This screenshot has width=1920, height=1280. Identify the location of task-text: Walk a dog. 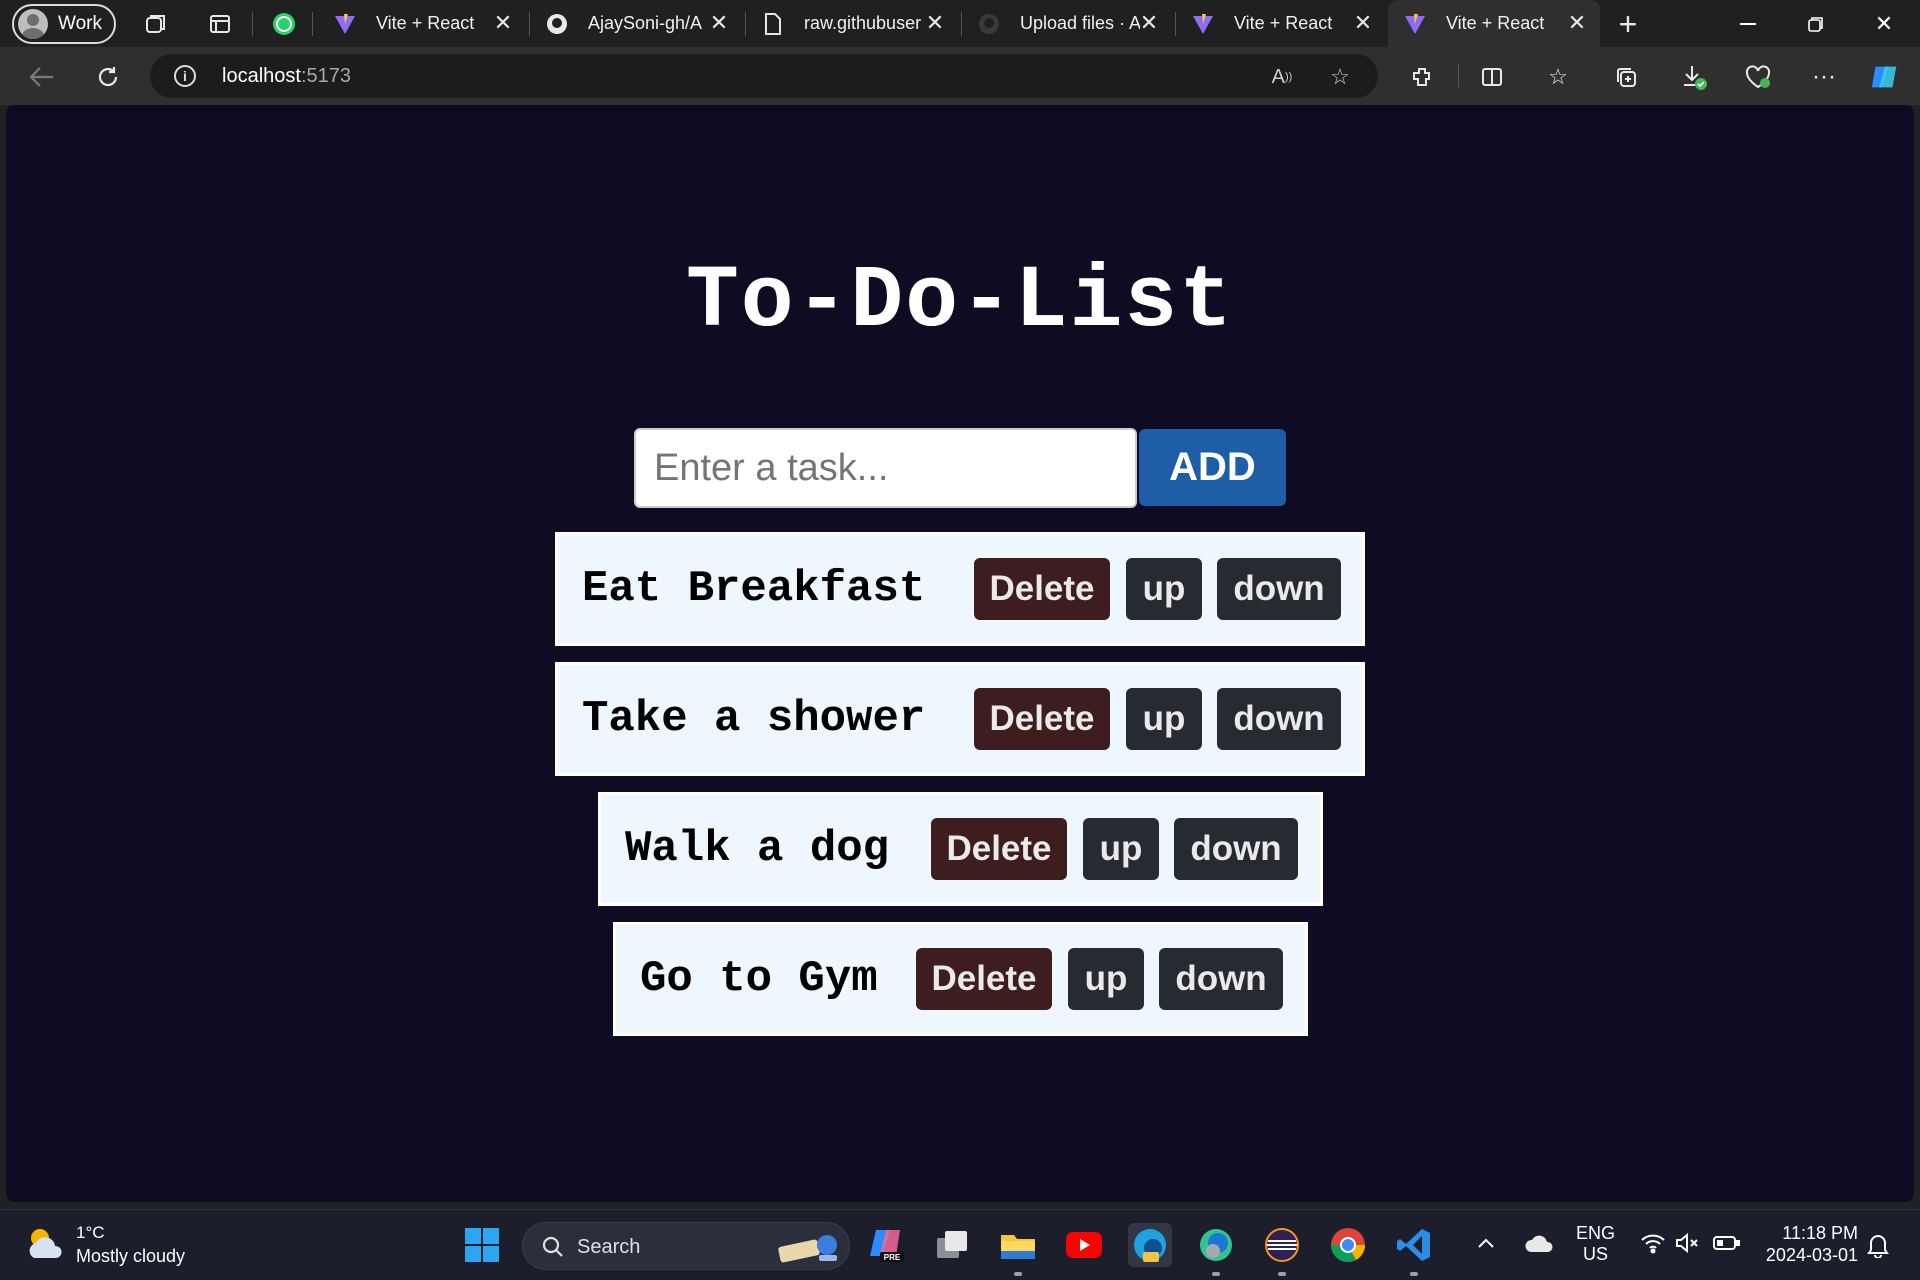
(757, 849).